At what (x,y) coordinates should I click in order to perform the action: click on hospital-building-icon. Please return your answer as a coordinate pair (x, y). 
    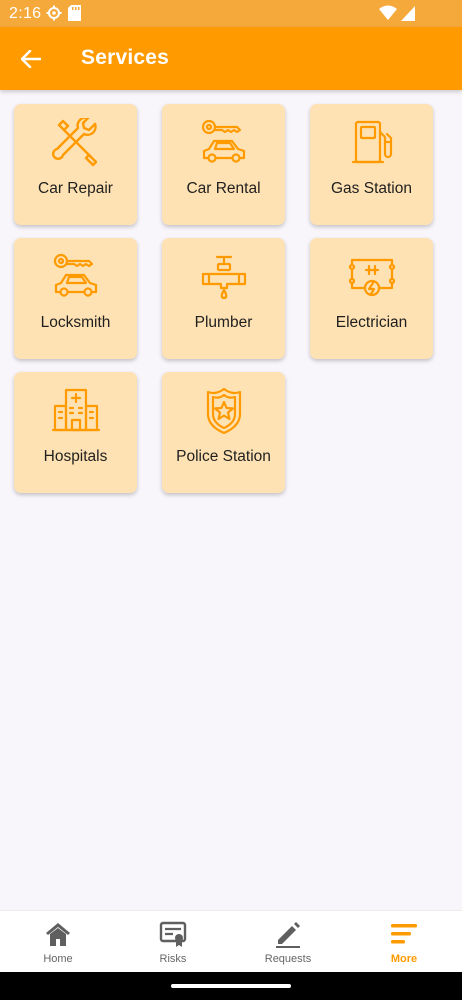
    Looking at the image, I should click on (76, 410).